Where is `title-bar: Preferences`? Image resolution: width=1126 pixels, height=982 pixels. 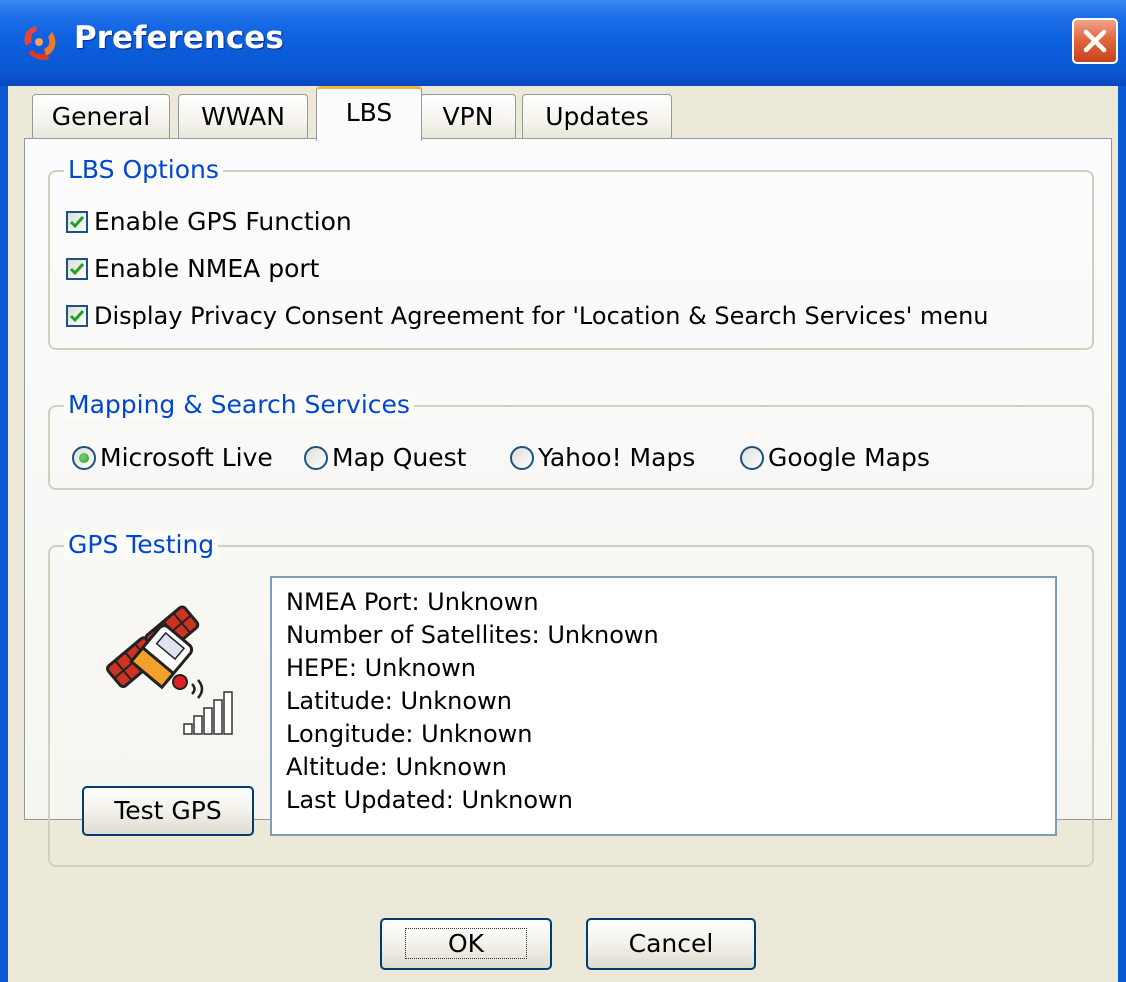 title-bar: Preferences is located at coordinates (563, 43).